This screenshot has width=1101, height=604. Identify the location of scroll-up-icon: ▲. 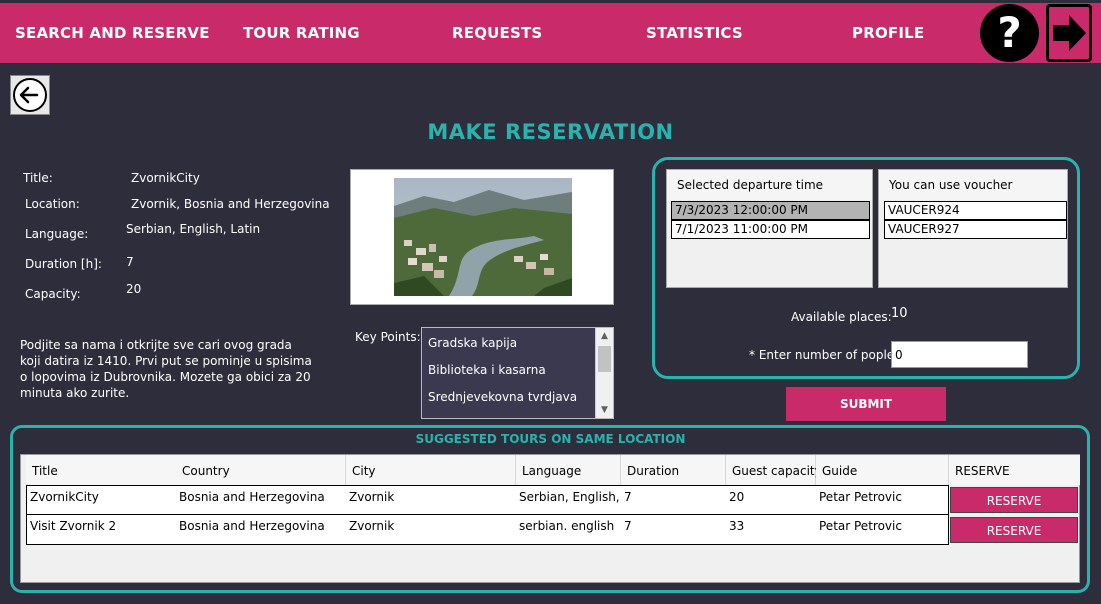
(604, 336).